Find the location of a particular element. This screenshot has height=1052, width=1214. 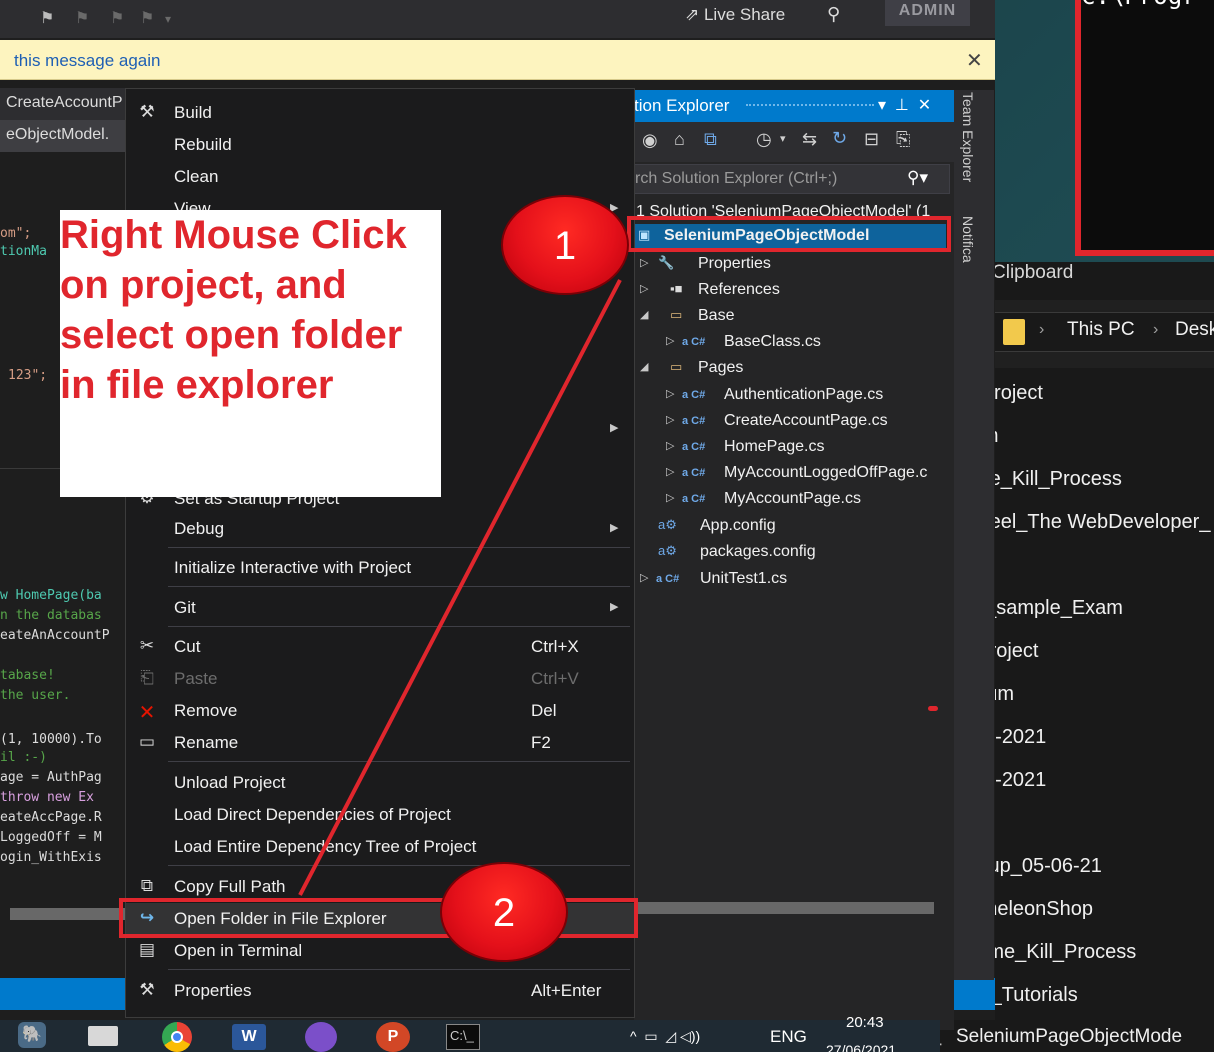

step-badge-2: 2 is located at coordinates (504, 912).